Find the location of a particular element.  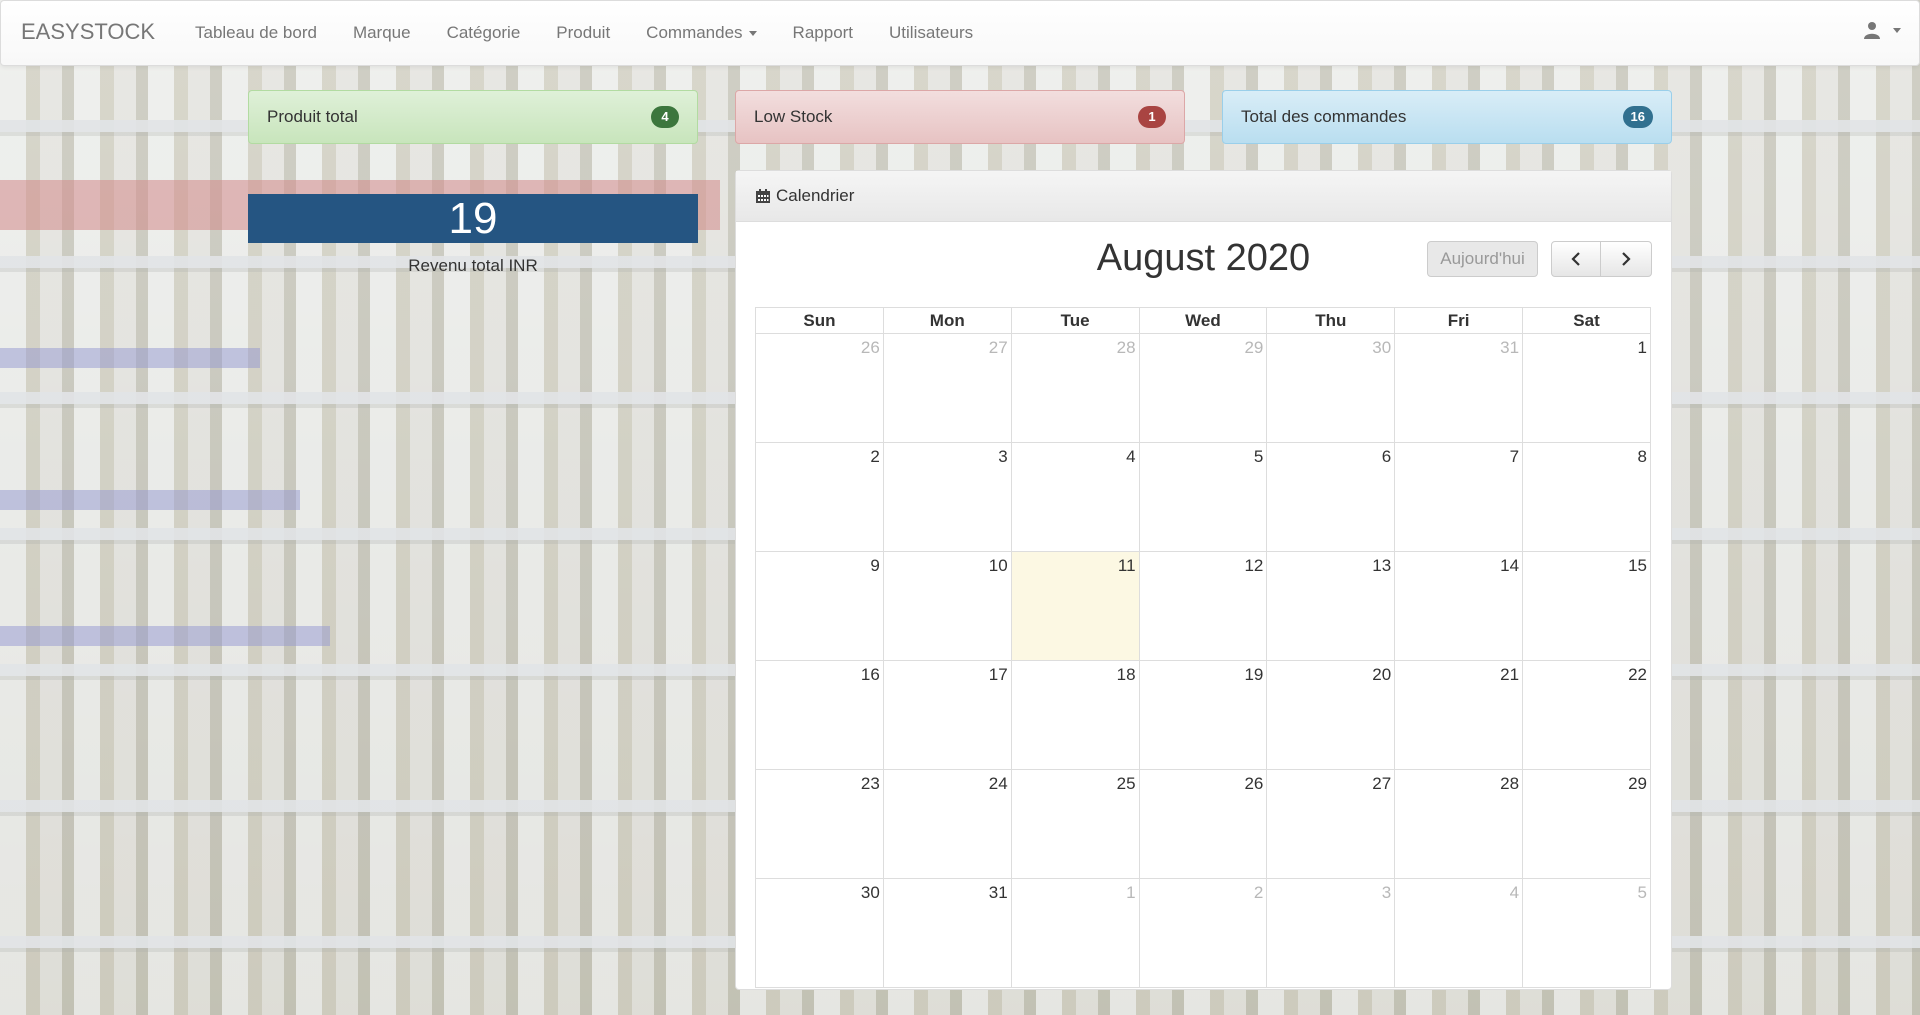

nav-link-report: Rapport is located at coordinates (823, 33).